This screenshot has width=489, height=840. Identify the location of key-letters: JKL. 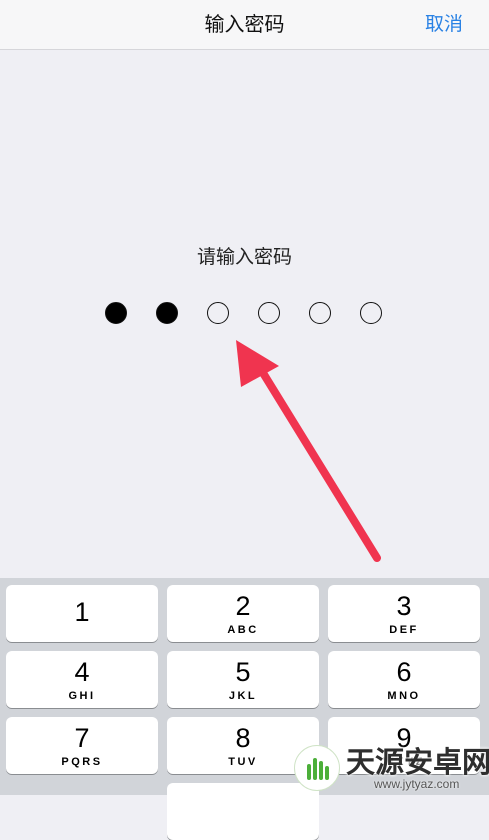
(243, 696).